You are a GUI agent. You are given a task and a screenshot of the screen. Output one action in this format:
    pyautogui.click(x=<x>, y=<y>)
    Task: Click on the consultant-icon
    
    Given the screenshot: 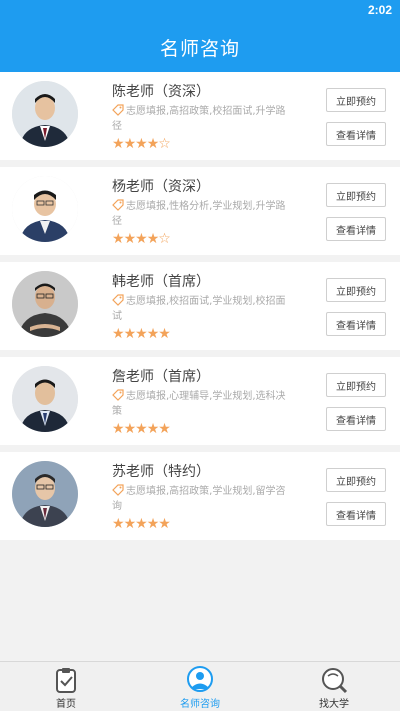 What is the action you would take?
    pyautogui.click(x=200, y=679)
    